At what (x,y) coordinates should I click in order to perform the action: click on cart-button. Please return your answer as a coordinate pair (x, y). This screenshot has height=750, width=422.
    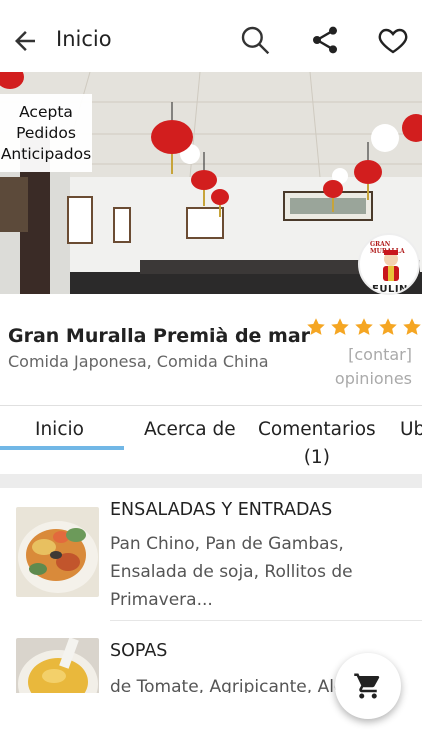
    Looking at the image, I should click on (368, 686).